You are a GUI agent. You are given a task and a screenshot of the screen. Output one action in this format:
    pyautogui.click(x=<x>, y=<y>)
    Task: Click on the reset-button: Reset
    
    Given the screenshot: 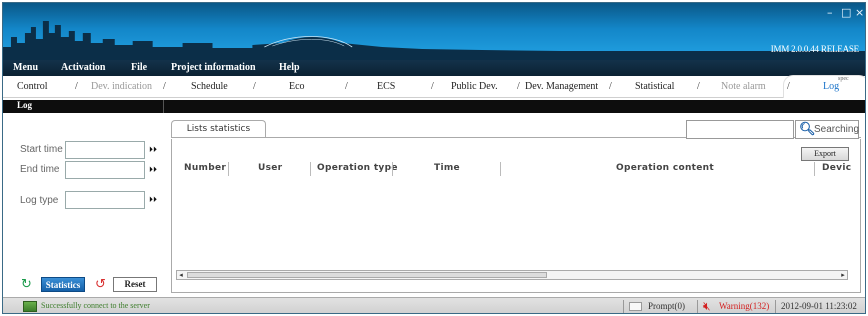 What is the action you would take?
    pyautogui.click(x=135, y=284)
    